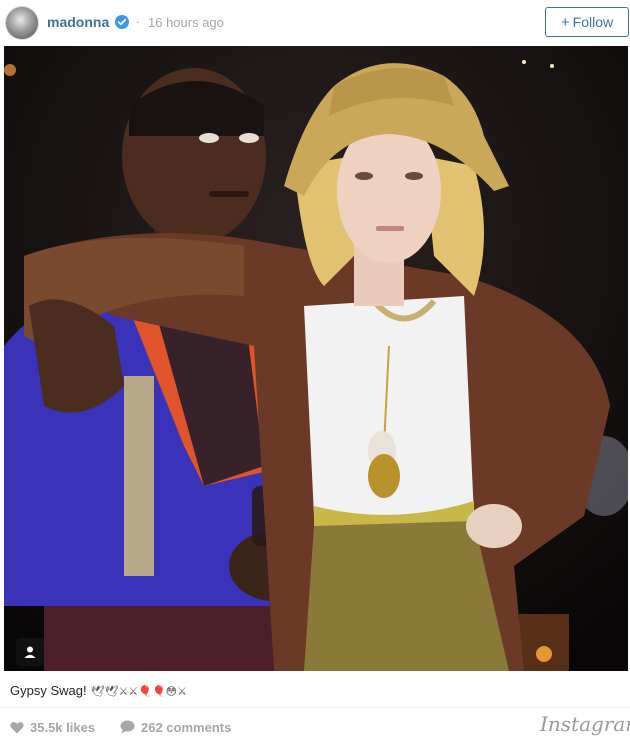 This screenshot has height=750, width=630. Describe the element at coordinates (593, 22) in the screenshot. I see `follow-label: Follow` at that location.